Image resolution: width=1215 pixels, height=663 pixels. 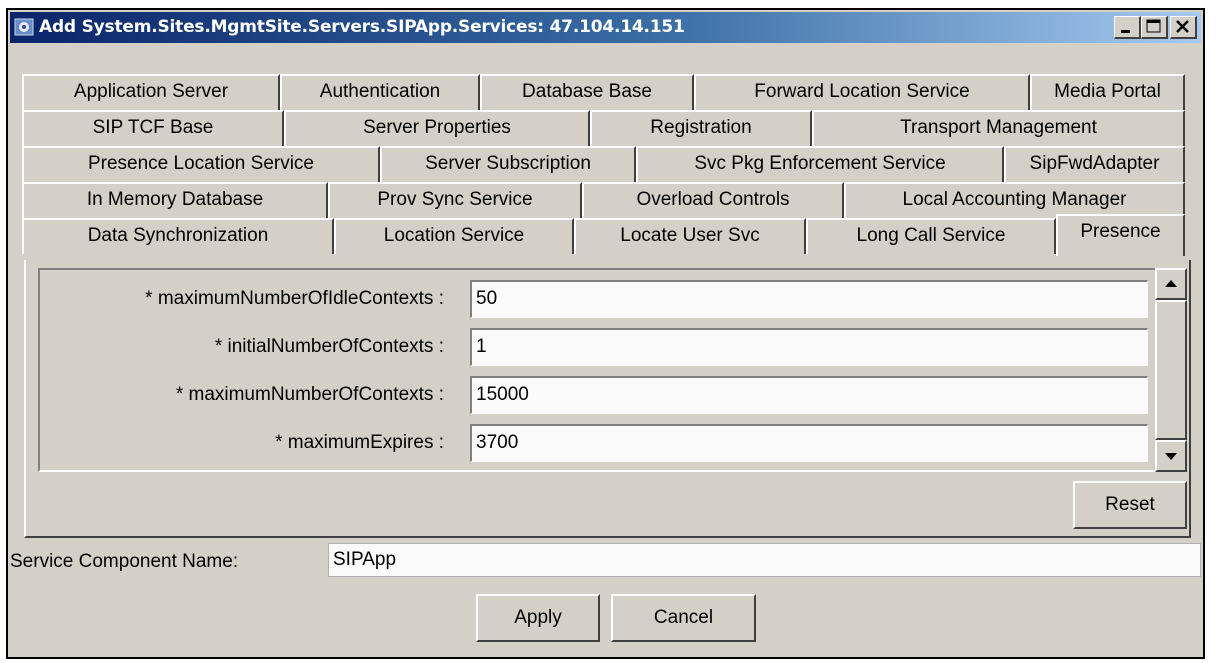 I want to click on label-max-contexts: * maximumNumberOfContexts :, so click(x=309, y=394).